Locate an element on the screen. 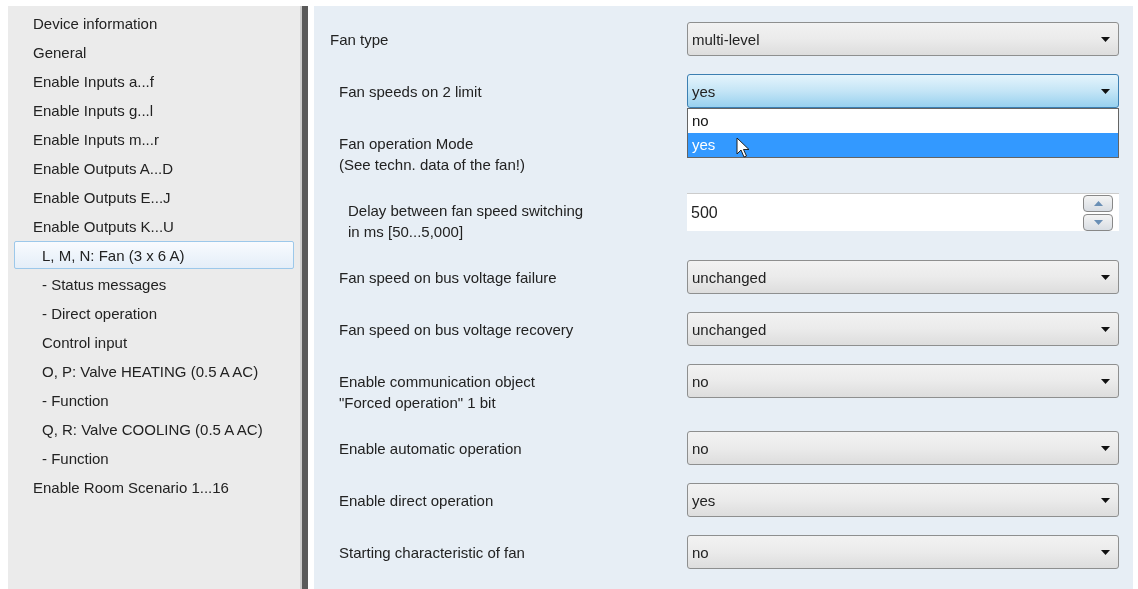 Image resolution: width=1138 pixels, height=589 pixels. tree-item: - Direct operation is located at coordinates (154, 313).